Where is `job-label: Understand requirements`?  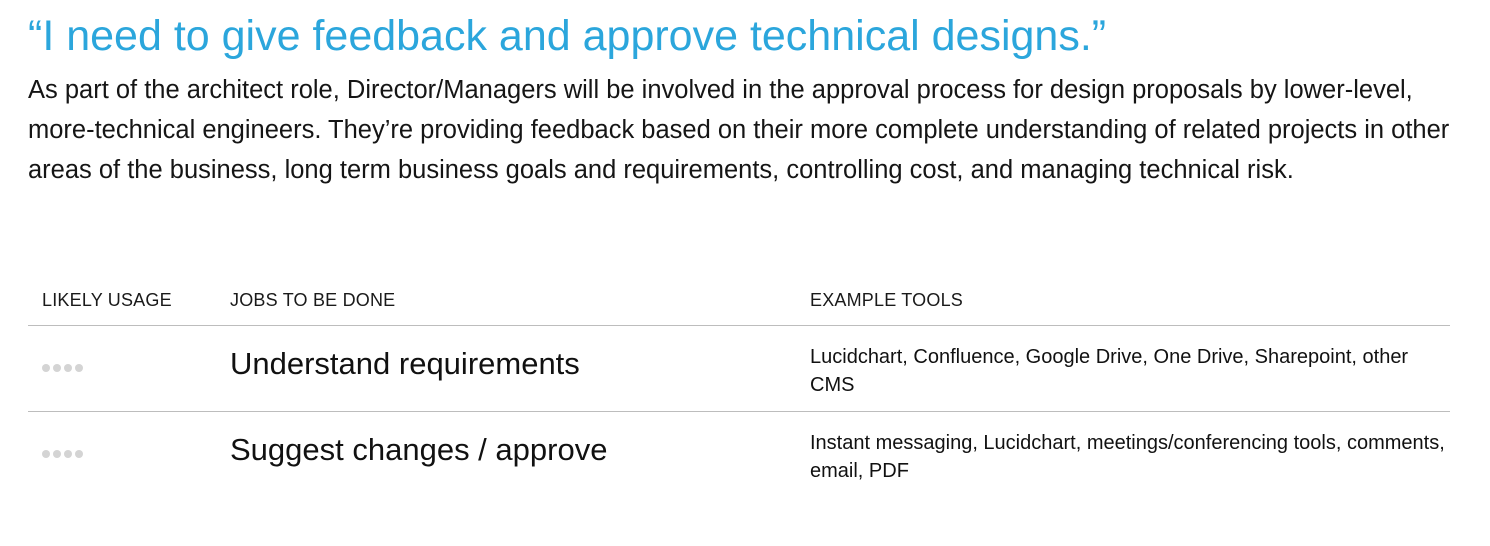
job-label: Understand requirements is located at coordinates (405, 363).